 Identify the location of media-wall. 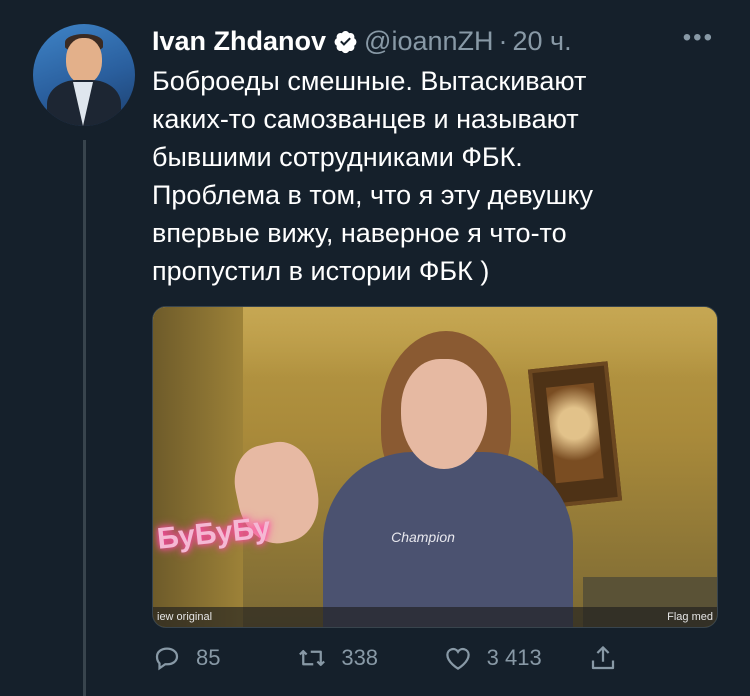
(198, 467).